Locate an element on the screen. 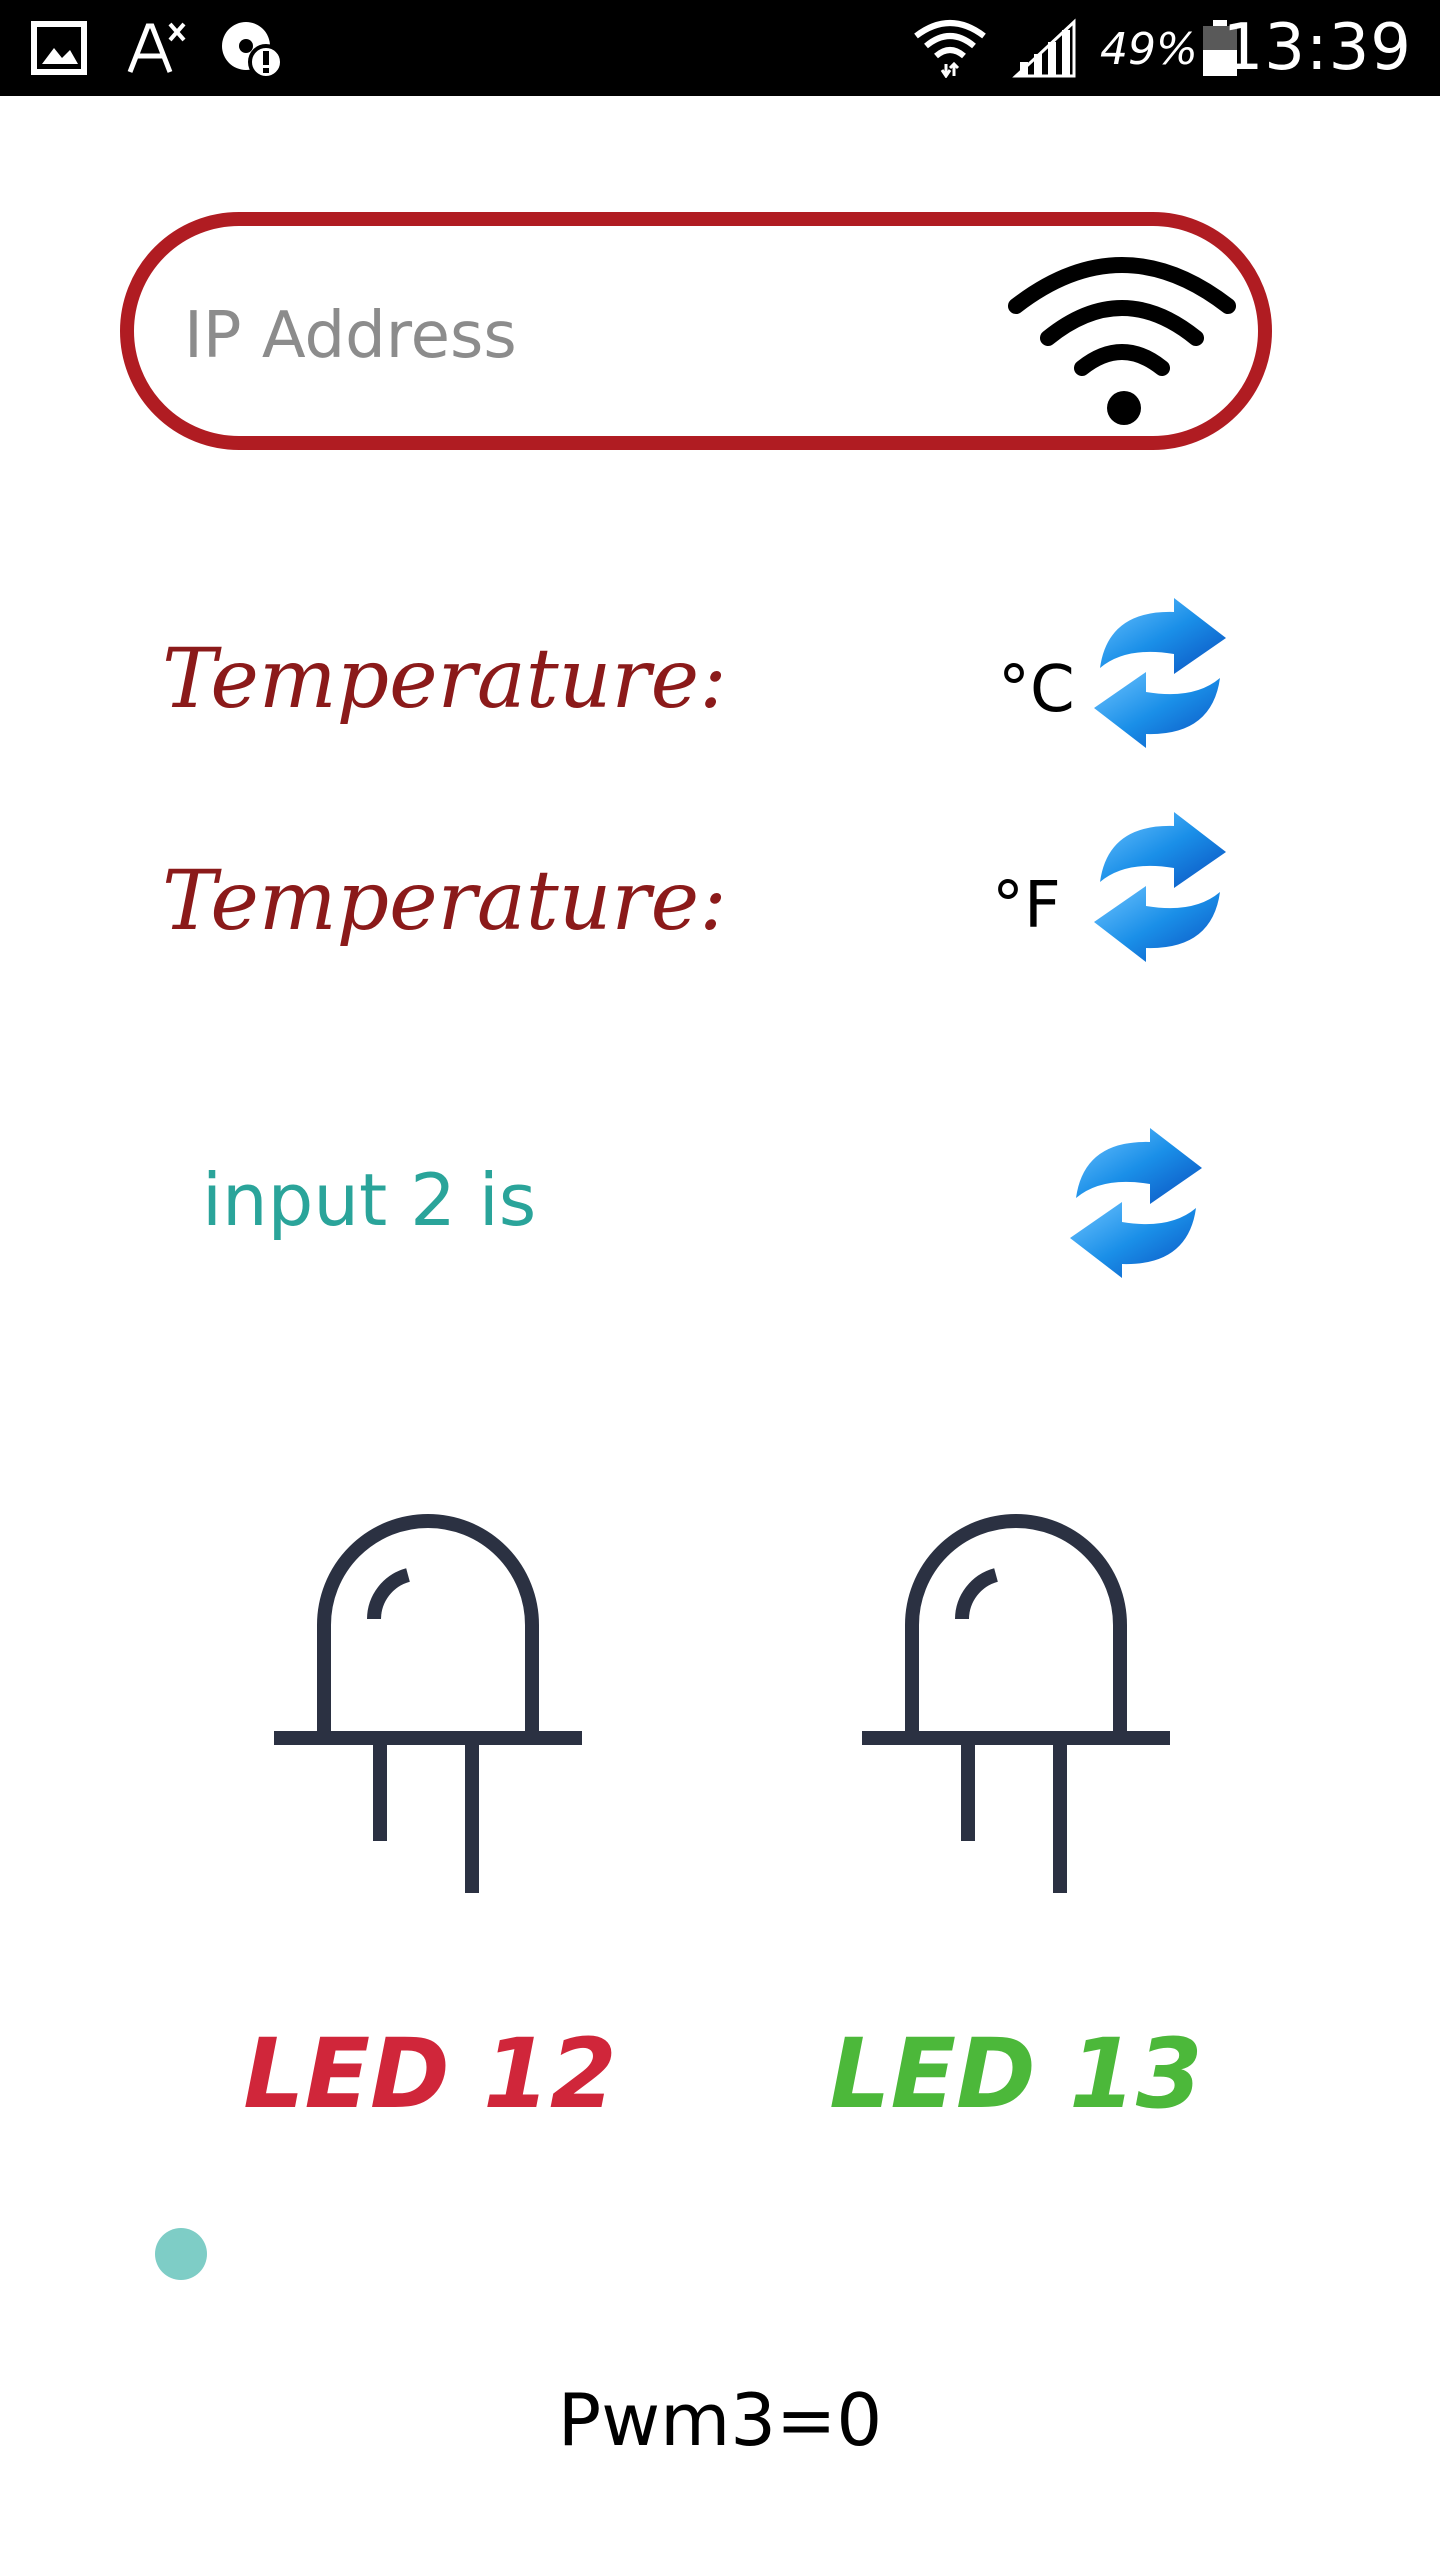 The width and height of the screenshot is (1440, 2560). temperature-celsius-unit: °C is located at coordinates (1036, 690).